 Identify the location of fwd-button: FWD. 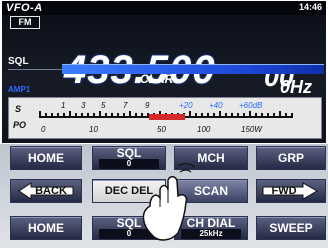
(291, 191).